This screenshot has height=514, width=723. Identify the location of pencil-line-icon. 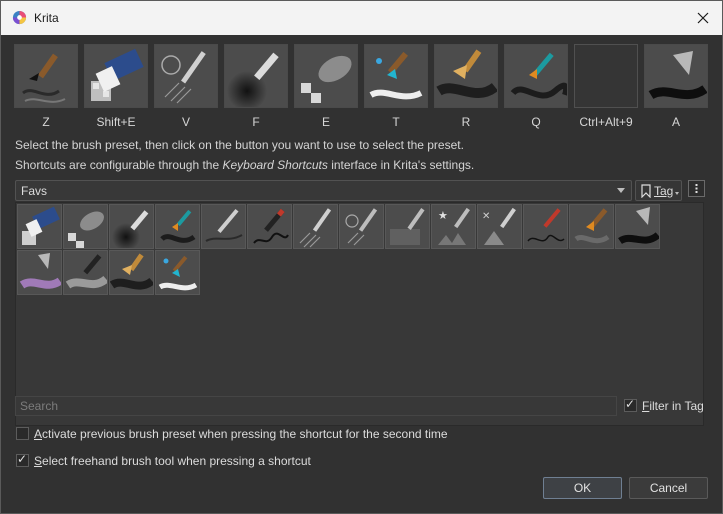
(223, 226).